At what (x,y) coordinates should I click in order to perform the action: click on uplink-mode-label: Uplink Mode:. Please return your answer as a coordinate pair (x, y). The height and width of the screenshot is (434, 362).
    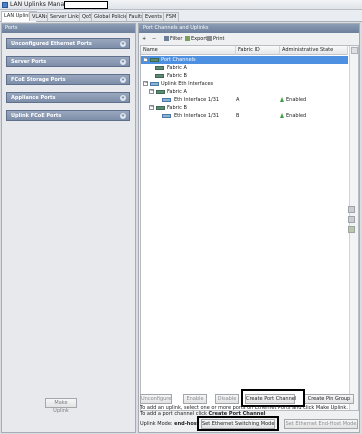
    Looking at the image, I should click on (156, 424).